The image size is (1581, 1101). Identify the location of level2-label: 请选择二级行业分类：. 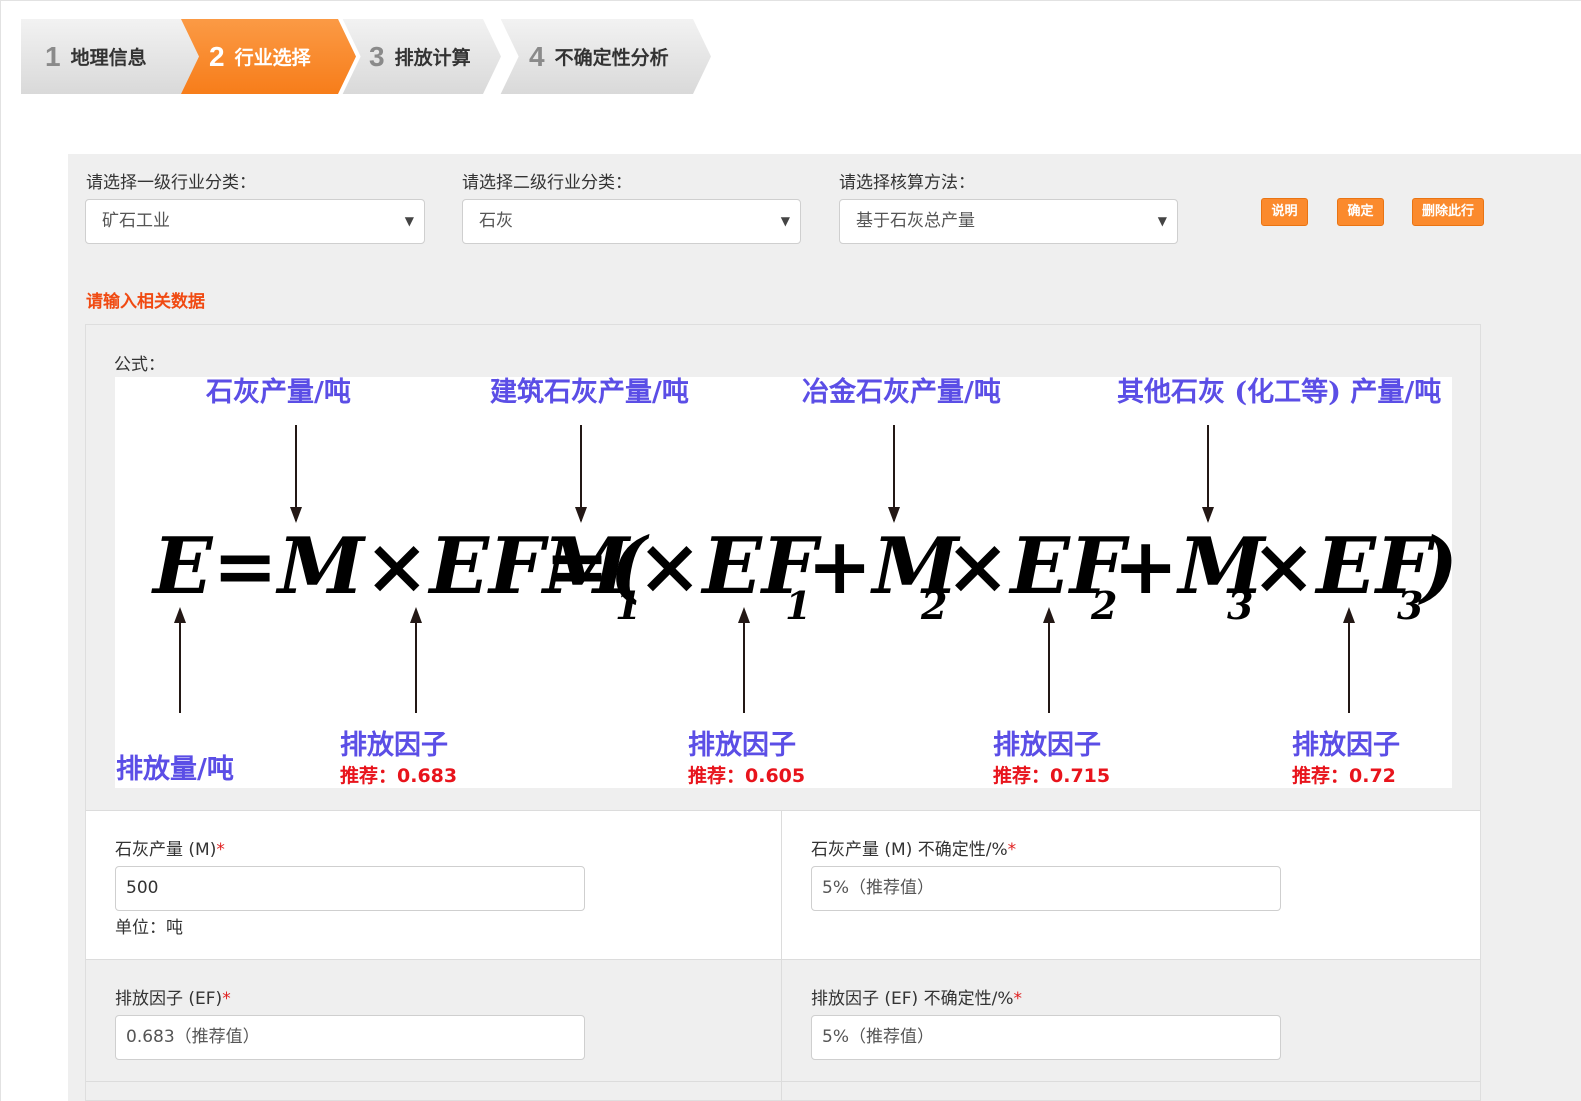
(547, 183).